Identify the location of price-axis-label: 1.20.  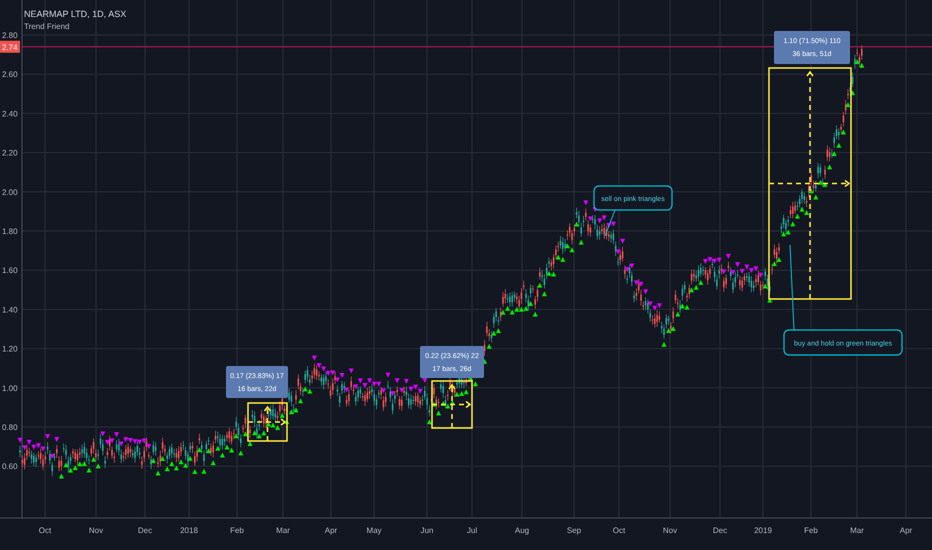
(10, 349).